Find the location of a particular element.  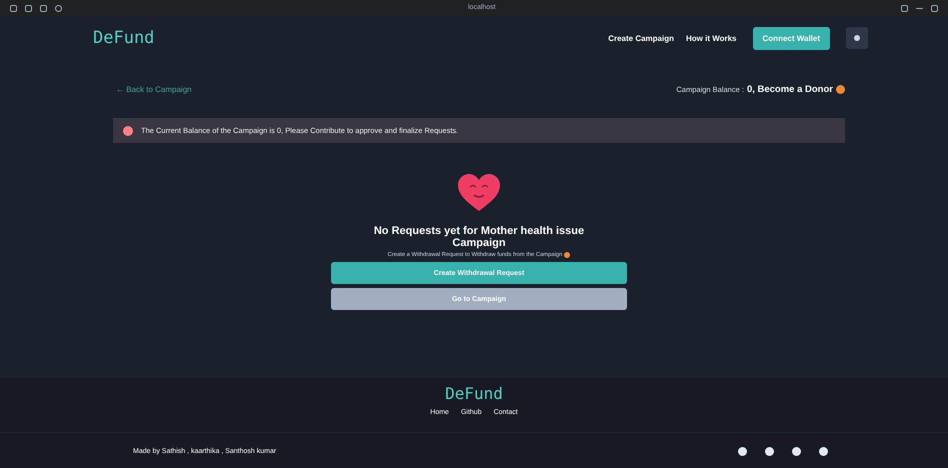

heart-icon is located at coordinates (479, 193).